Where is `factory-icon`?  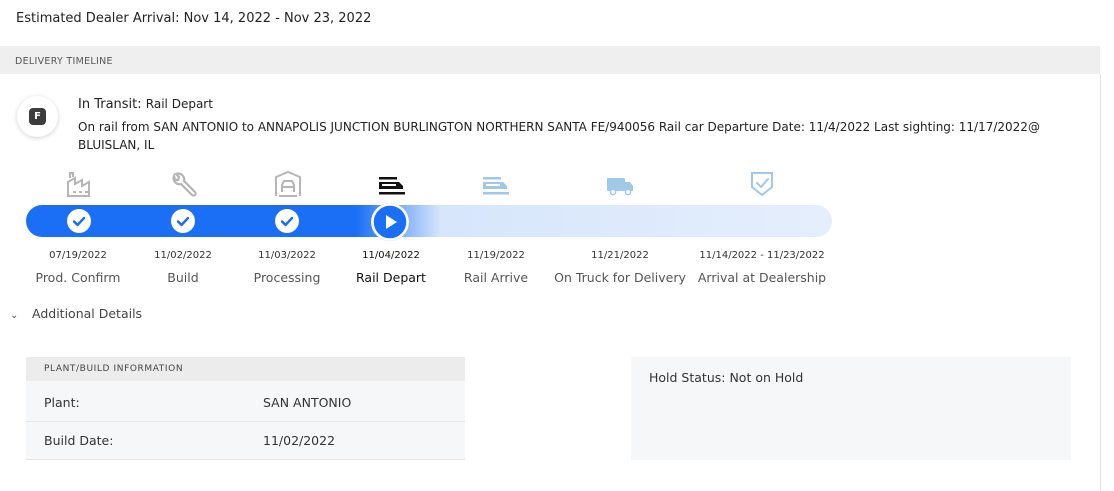
factory-icon is located at coordinates (79, 184).